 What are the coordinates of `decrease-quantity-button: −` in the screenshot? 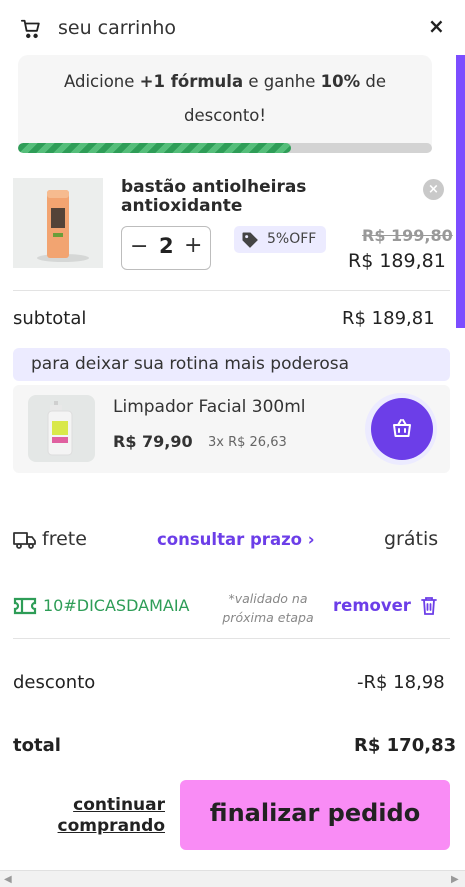 It's located at (139, 246).